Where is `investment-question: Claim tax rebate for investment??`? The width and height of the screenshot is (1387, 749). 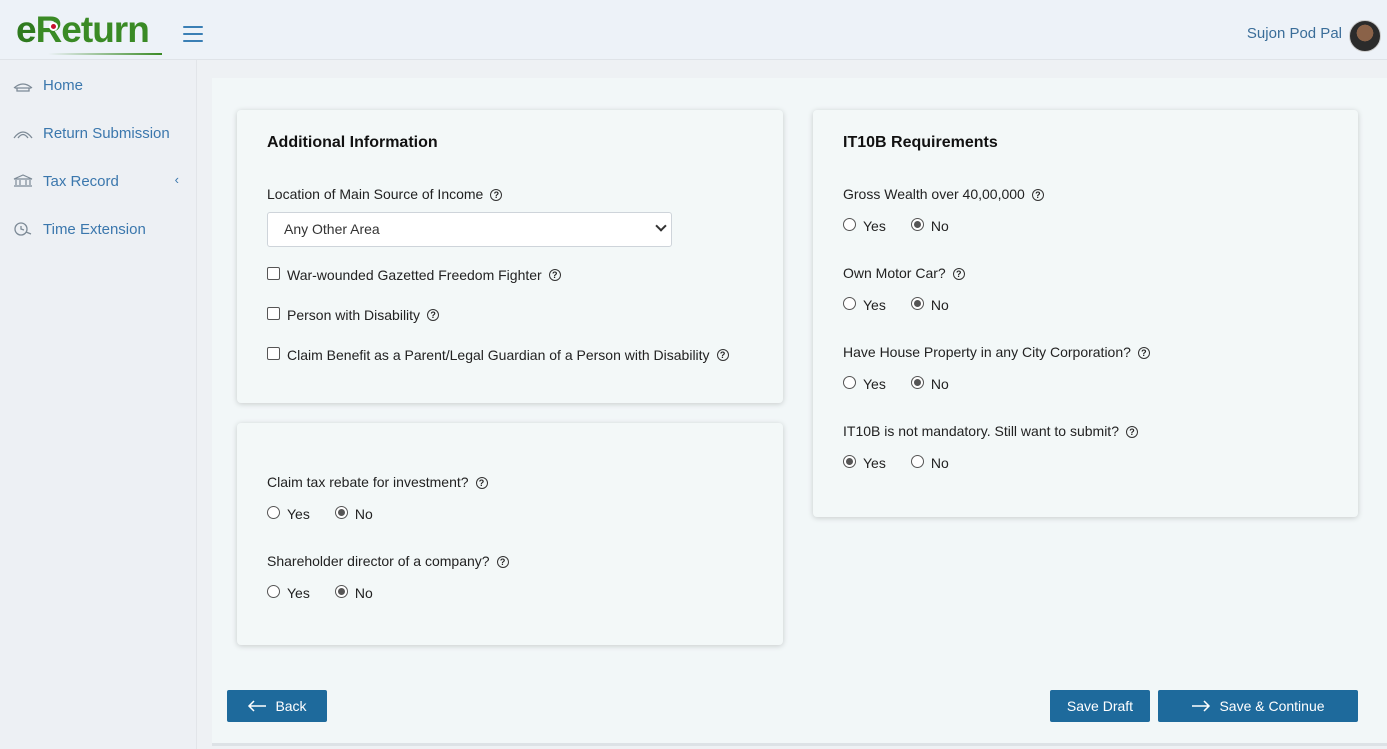 investment-question: Claim tax rebate for investment?? is located at coordinates (377, 482).